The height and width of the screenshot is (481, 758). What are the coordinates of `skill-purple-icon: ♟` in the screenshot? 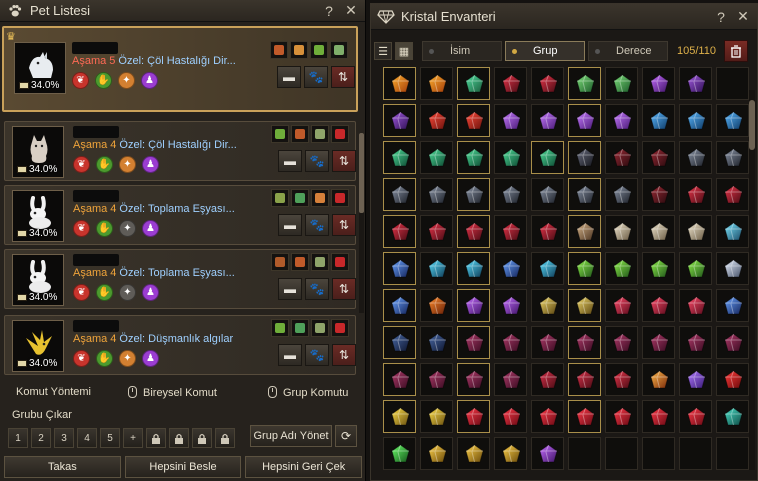 It's located at (150, 292).